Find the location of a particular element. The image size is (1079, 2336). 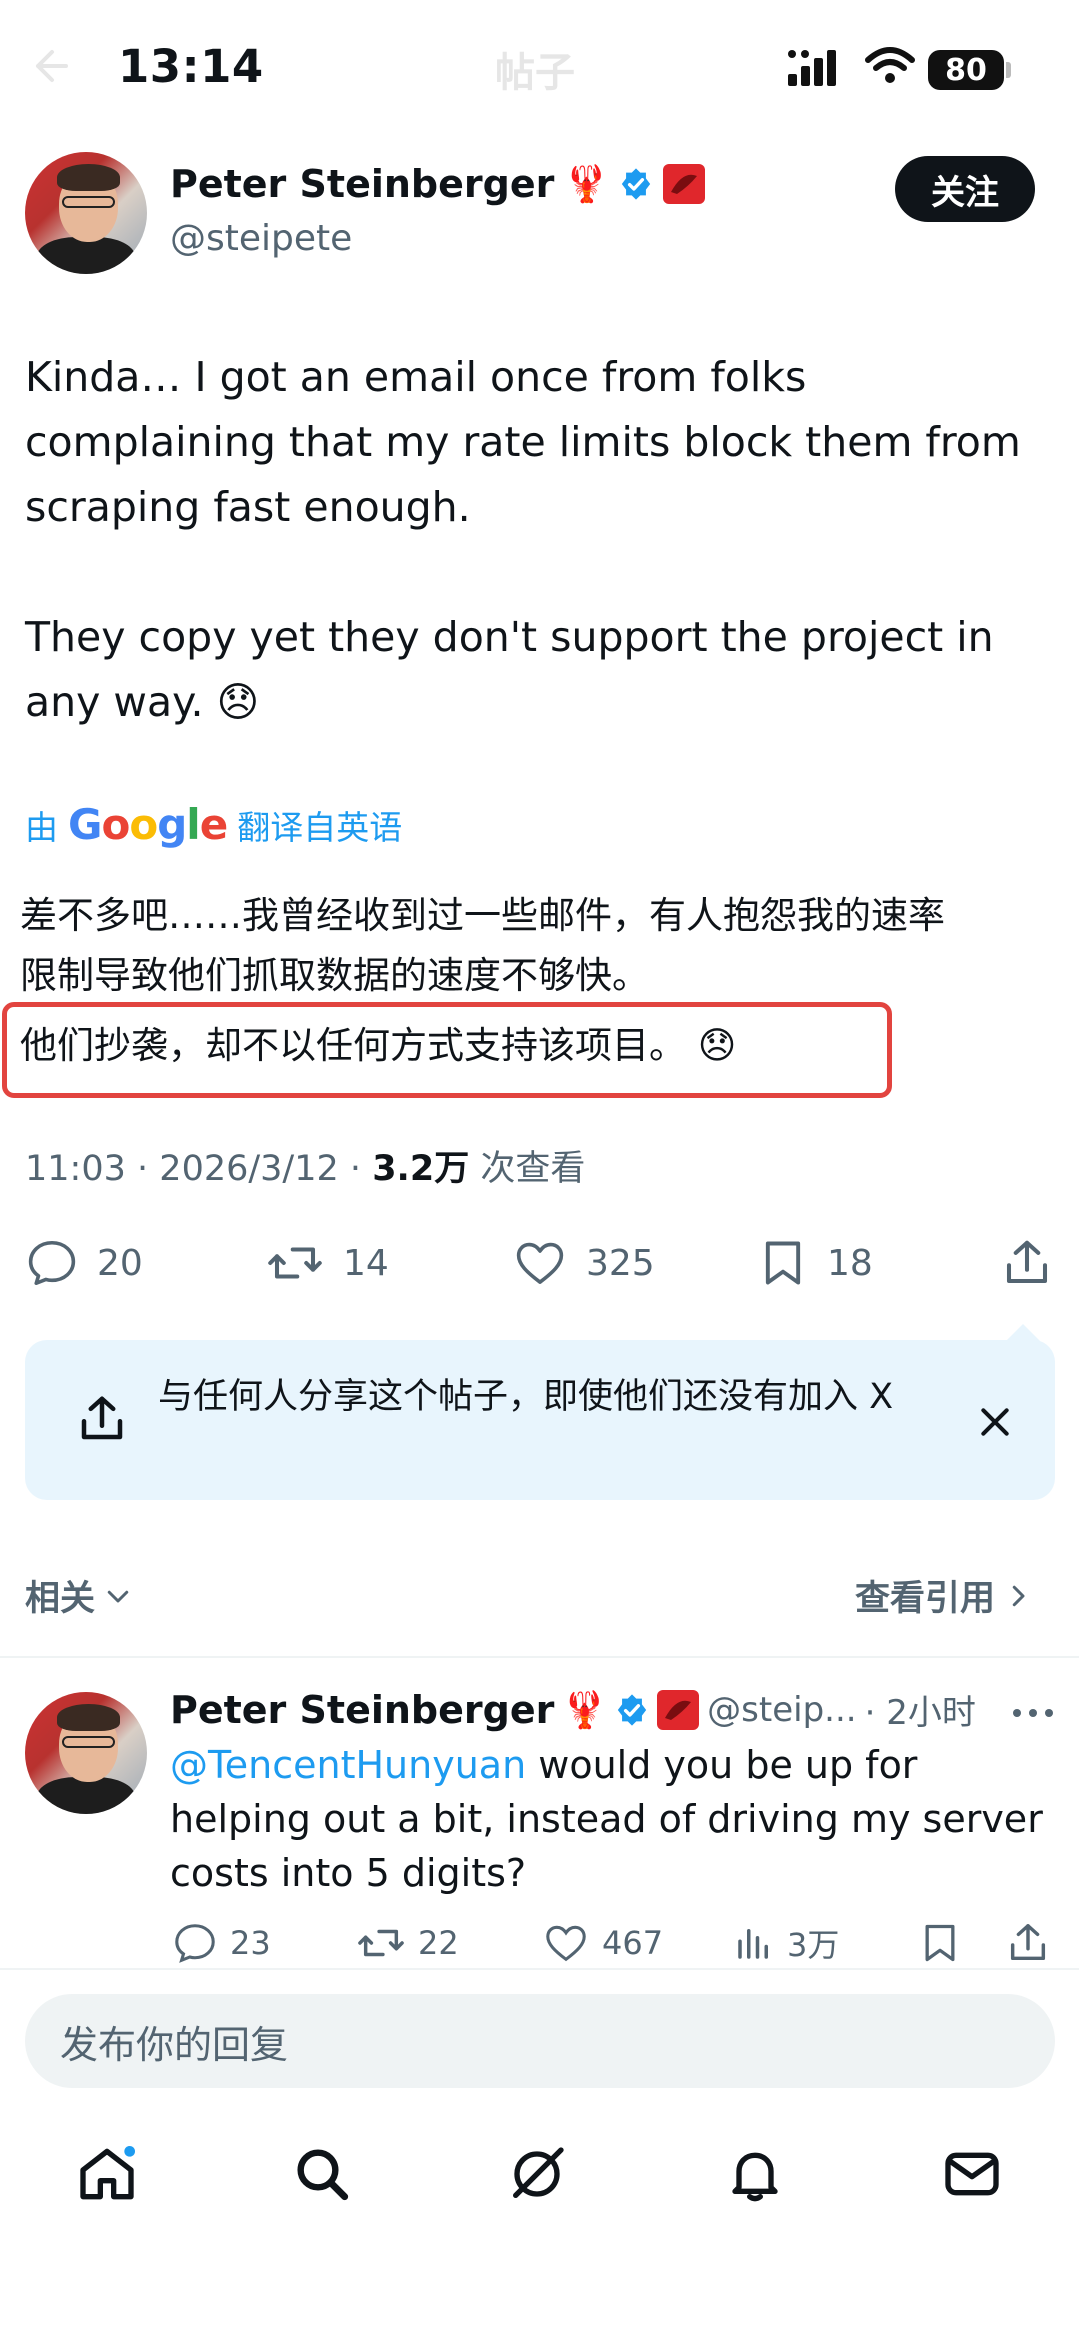

translation-line-2: 限制导致他们抓取数据的速度不够快。 is located at coordinates (334, 975).